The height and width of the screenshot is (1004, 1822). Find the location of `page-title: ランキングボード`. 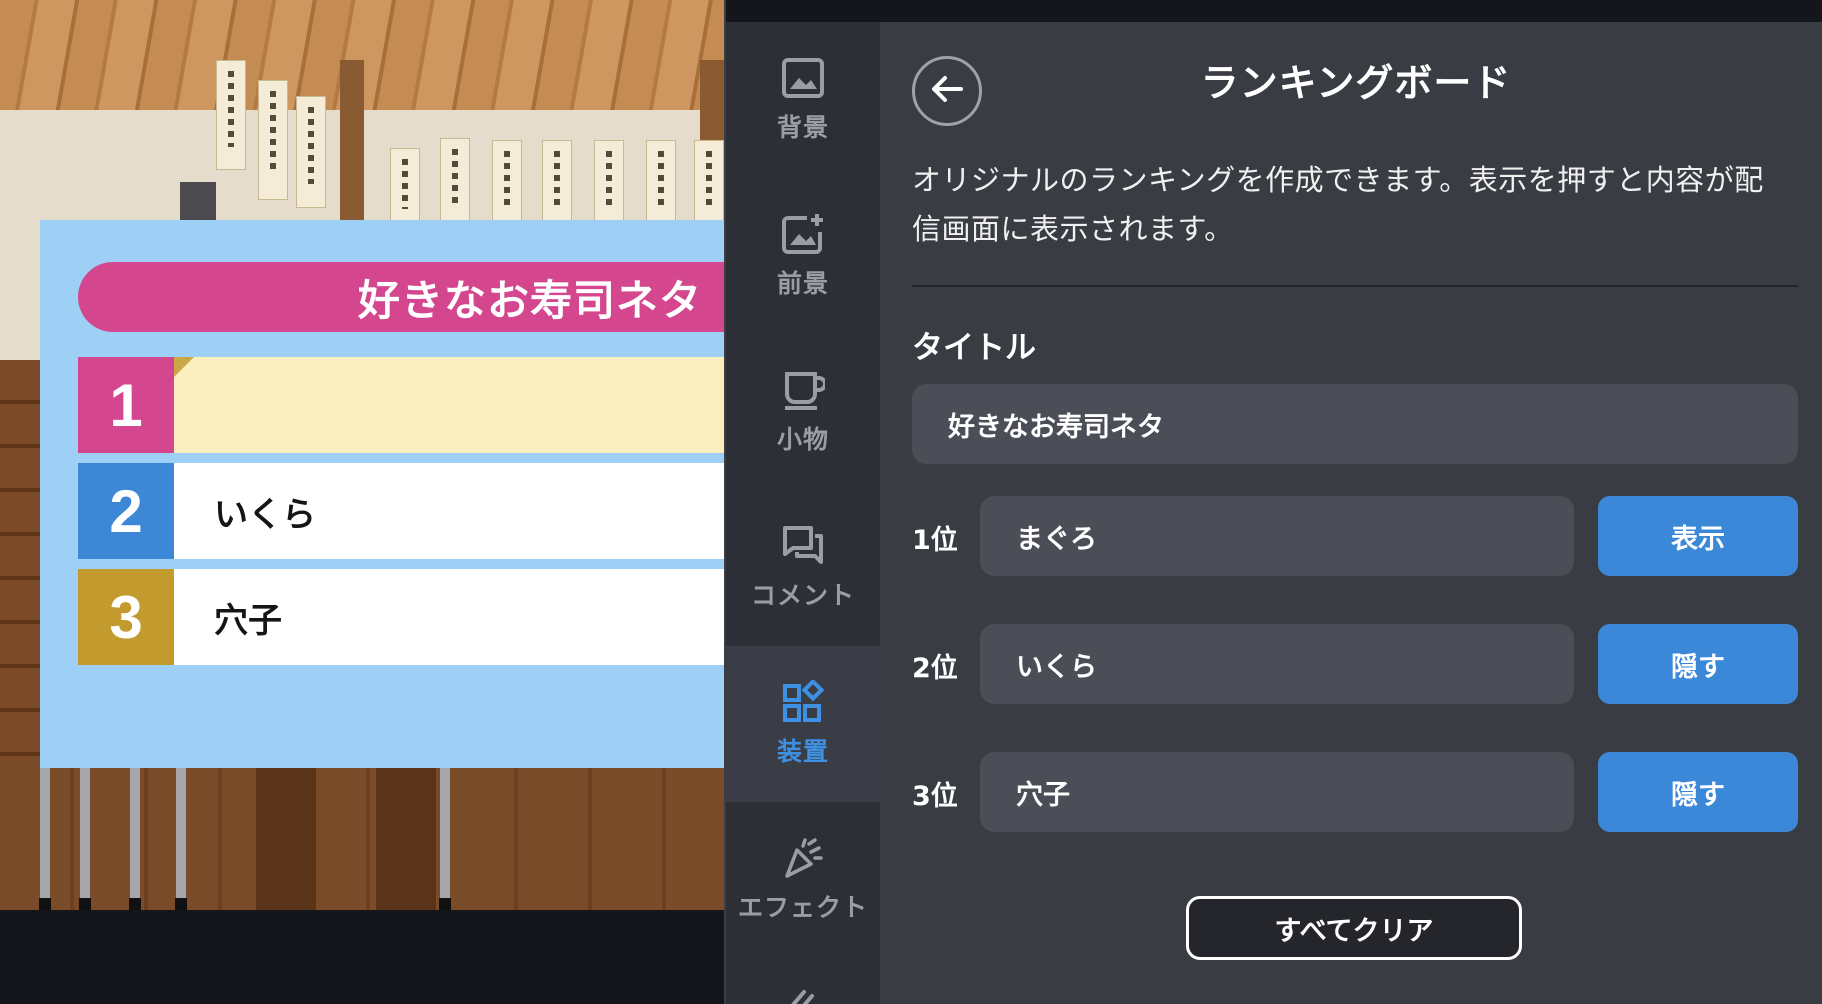

page-title: ランキングボード is located at coordinates (1356, 83).